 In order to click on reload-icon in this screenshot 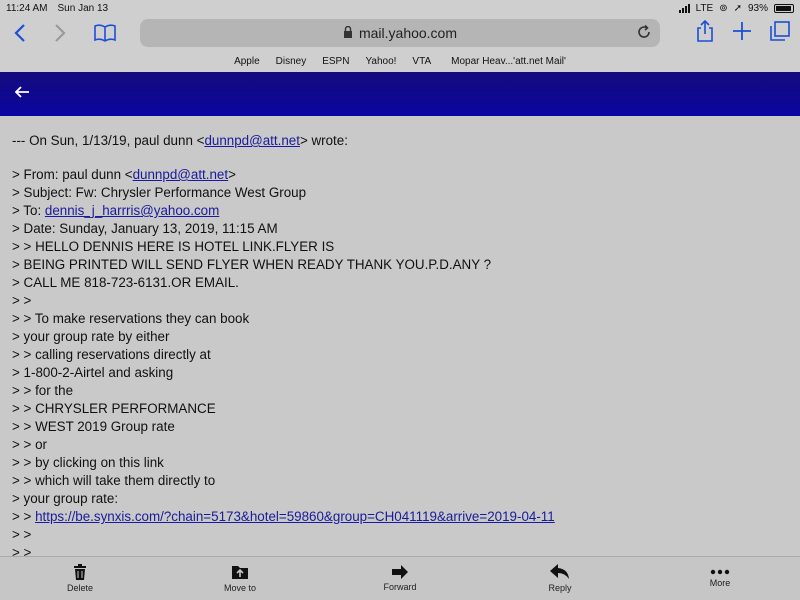, I will do `click(644, 33)`.